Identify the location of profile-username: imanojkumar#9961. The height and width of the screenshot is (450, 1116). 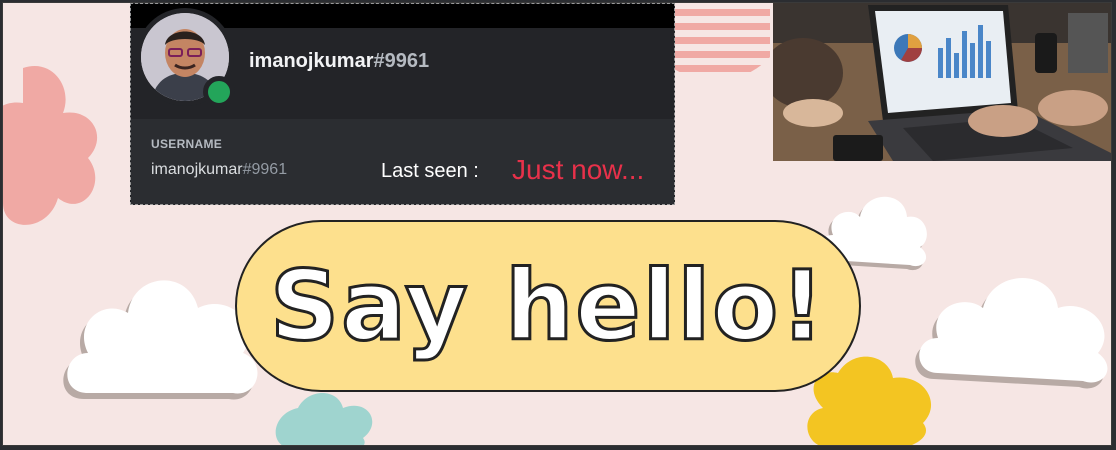
(339, 61).